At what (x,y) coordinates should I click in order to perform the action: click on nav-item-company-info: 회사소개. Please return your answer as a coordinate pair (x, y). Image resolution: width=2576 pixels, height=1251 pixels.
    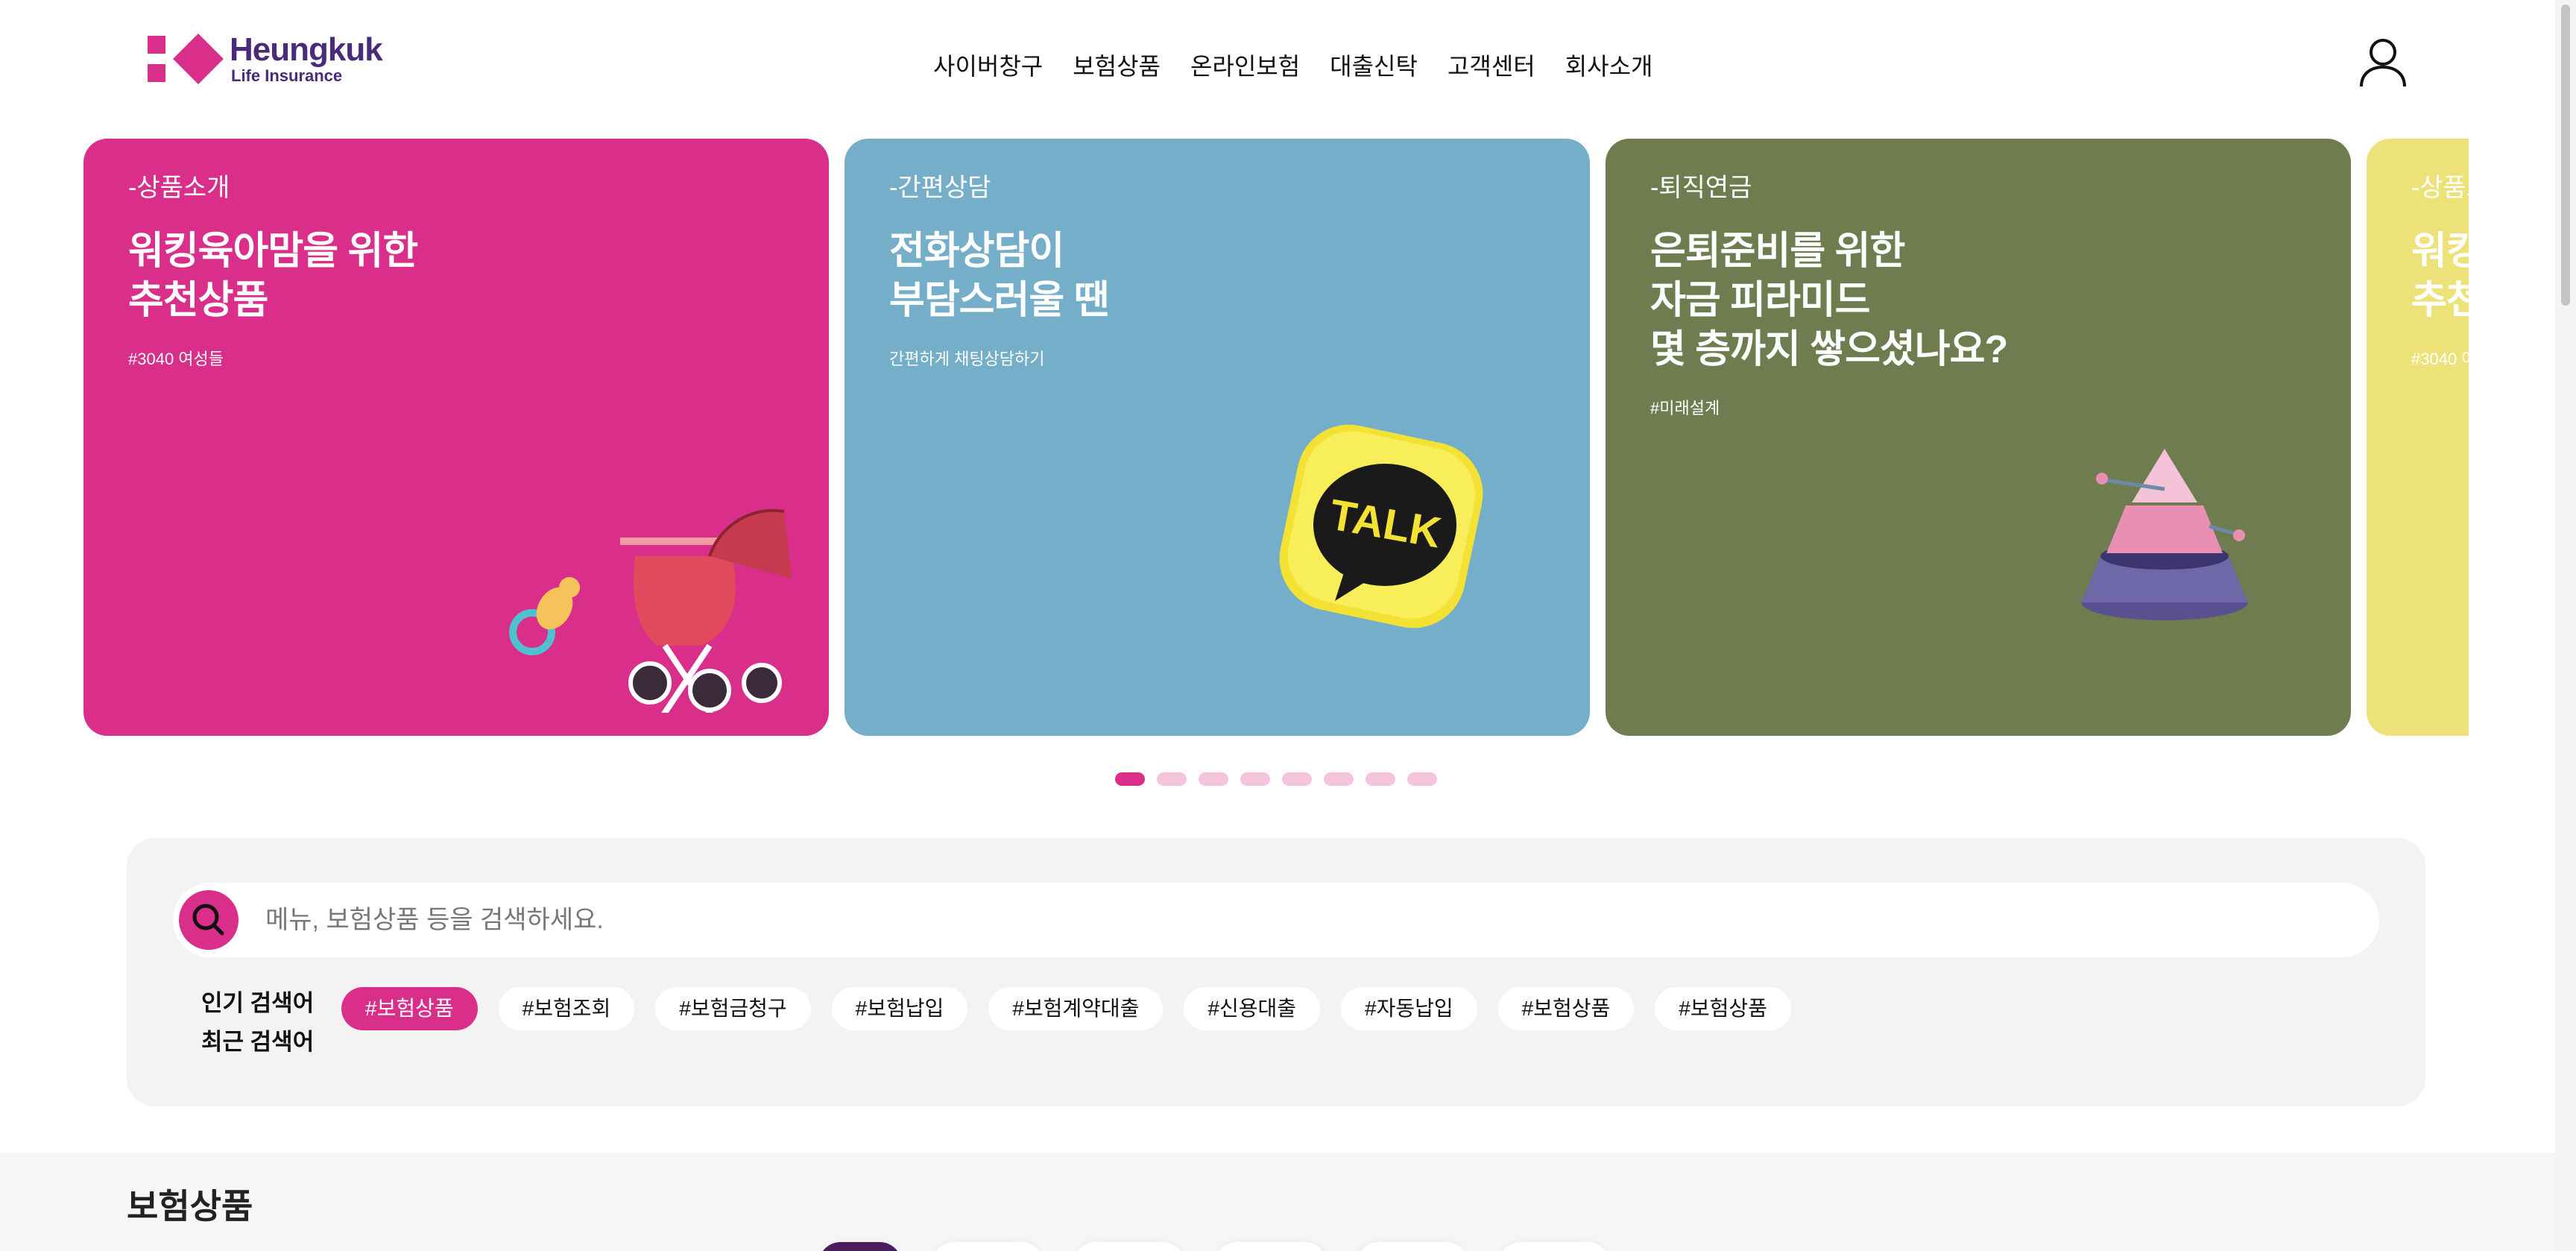
    Looking at the image, I should click on (1609, 65).